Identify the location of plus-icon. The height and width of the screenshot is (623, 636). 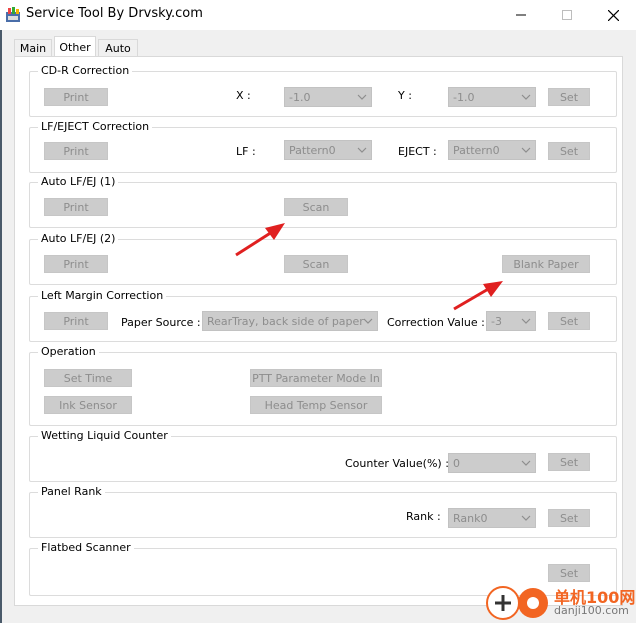
(503, 603).